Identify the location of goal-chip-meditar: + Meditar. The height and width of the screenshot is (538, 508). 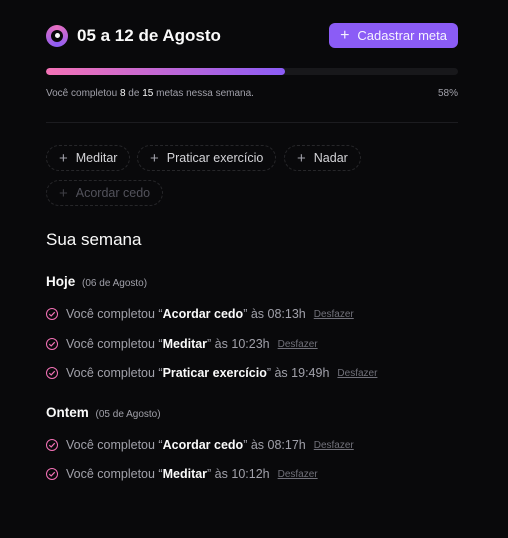
(88, 158).